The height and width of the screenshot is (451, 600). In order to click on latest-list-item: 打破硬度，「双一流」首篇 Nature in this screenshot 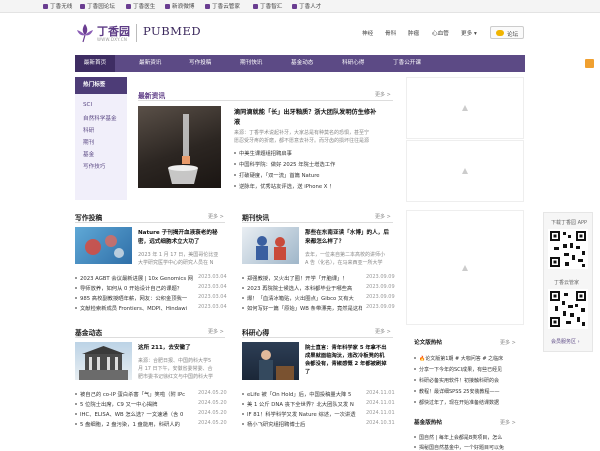, I will do `click(277, 175)`.